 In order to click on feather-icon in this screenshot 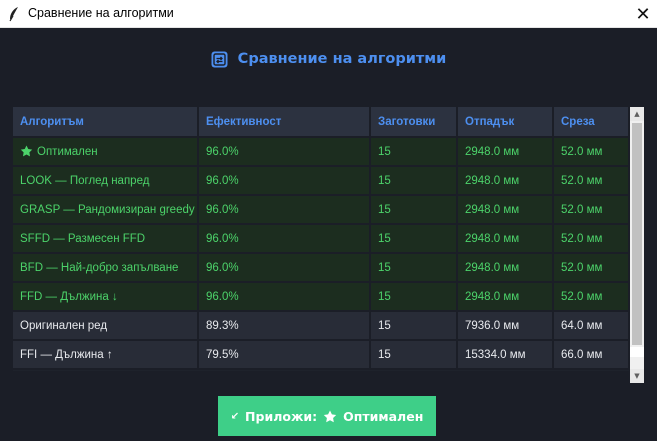, I will do `click(13, 14)`.